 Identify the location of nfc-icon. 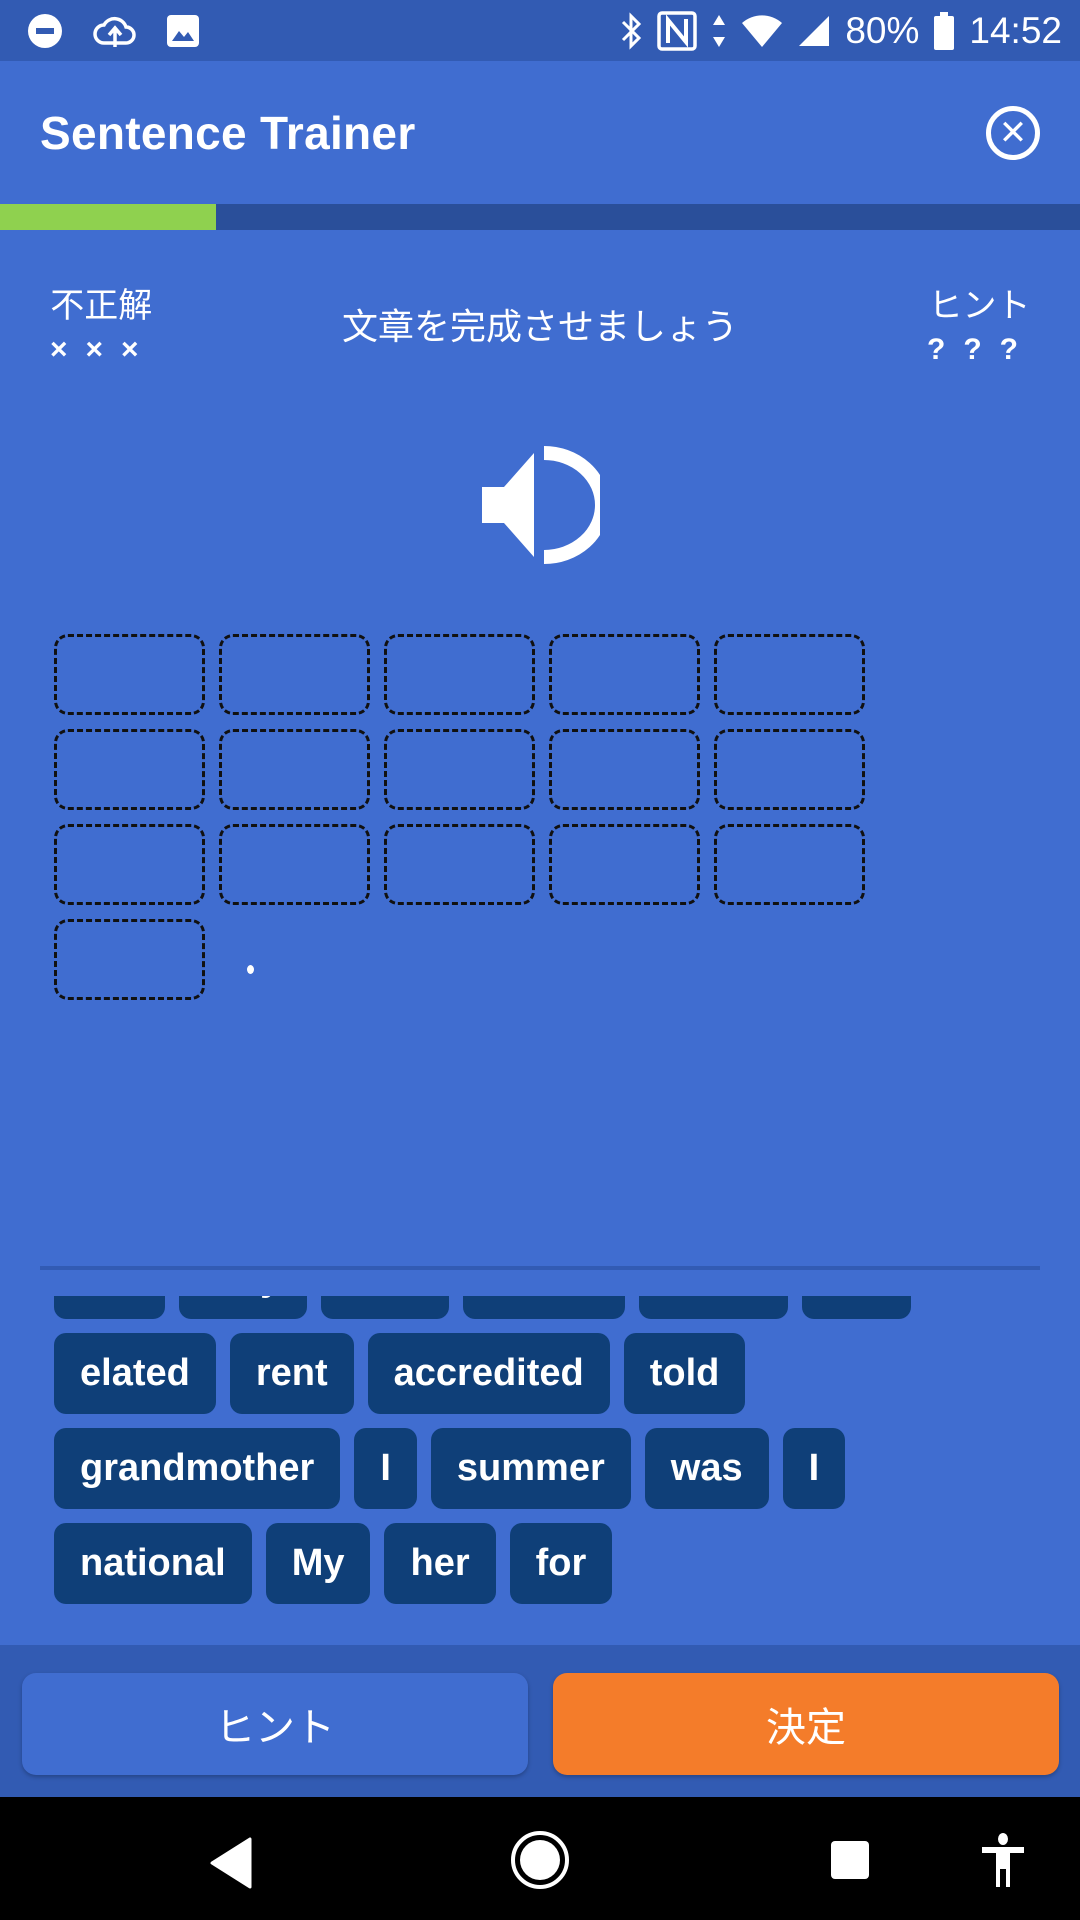
(677, 30).